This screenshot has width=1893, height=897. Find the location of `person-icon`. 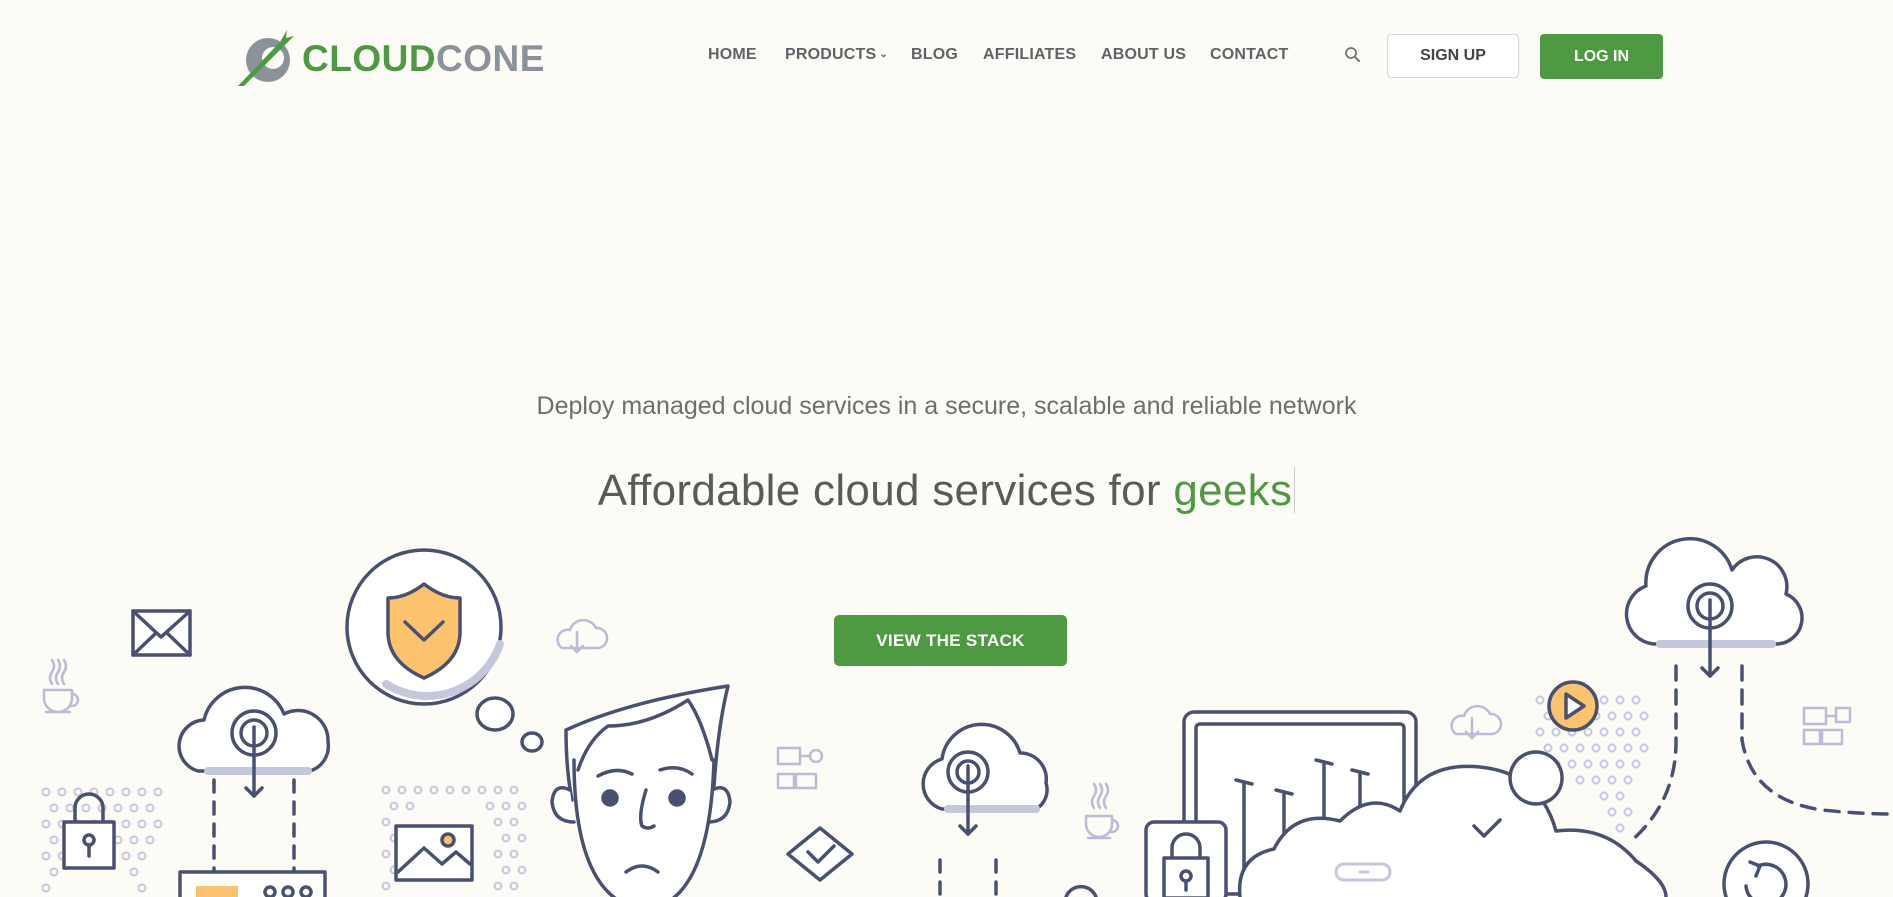

person-icon is located at coordinates (641, 790).